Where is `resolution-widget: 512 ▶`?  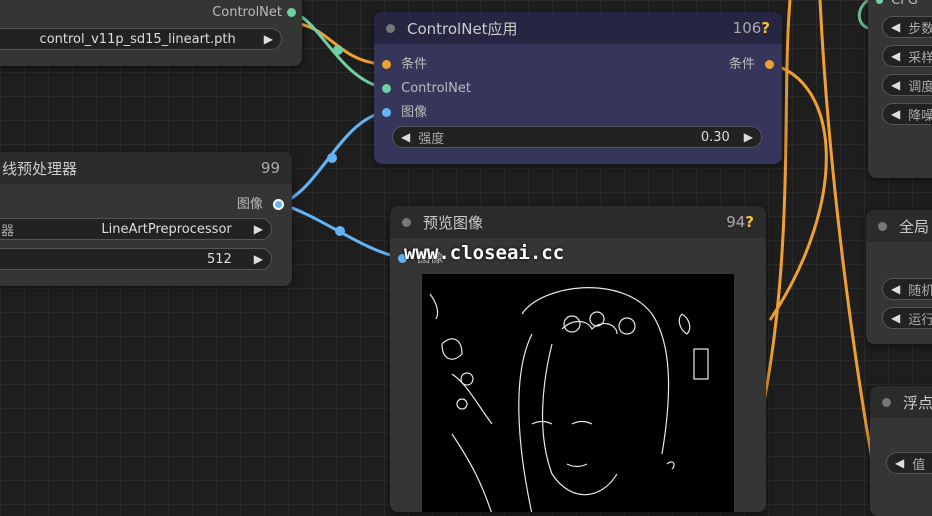
resolution-widget: 512 ▶ is located at coordinates (136, 259).